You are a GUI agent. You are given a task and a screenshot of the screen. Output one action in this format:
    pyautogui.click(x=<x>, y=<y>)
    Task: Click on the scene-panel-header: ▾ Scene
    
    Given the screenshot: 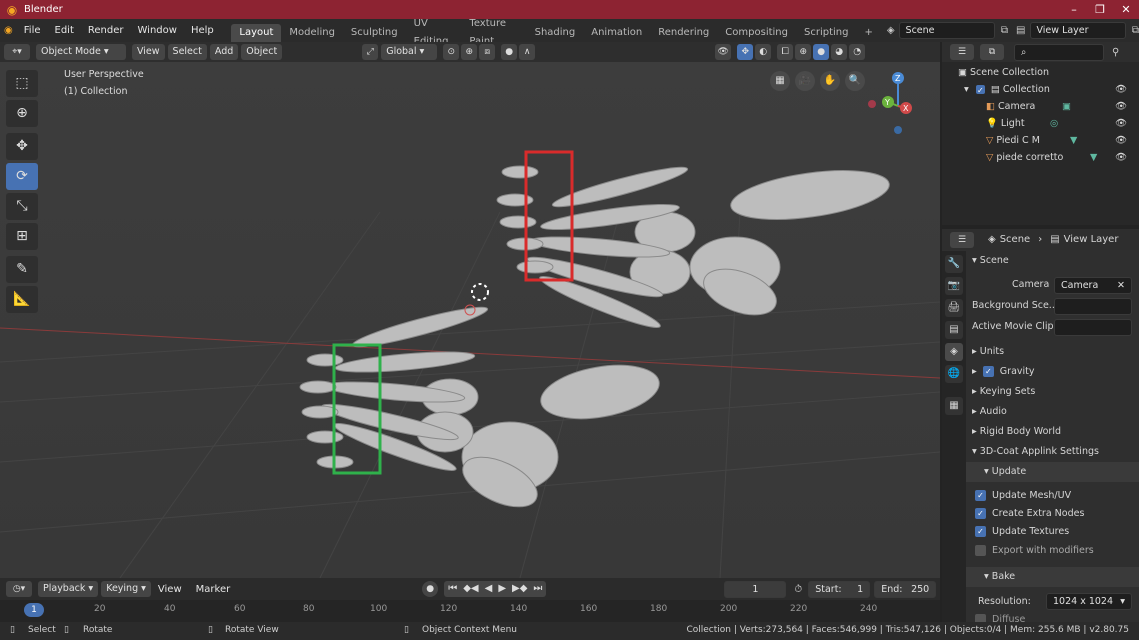 What is the action you would take?
    pyautogui.click(x=990, y=260)
    